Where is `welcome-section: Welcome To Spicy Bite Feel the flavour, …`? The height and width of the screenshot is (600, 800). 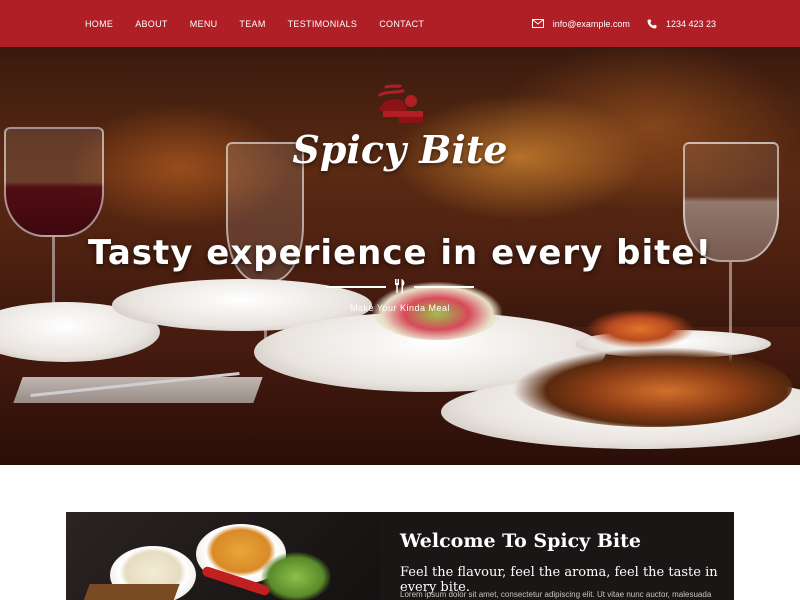
welcome-section: Welcome To Spicy Bite Feel the flavour, … is located at coordinates (400, 556).